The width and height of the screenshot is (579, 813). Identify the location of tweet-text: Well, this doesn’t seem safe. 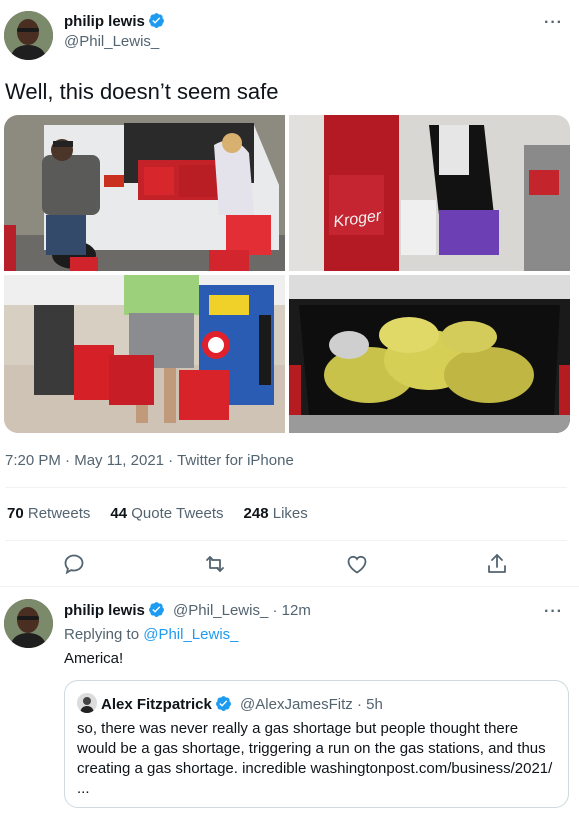
(142, 91).